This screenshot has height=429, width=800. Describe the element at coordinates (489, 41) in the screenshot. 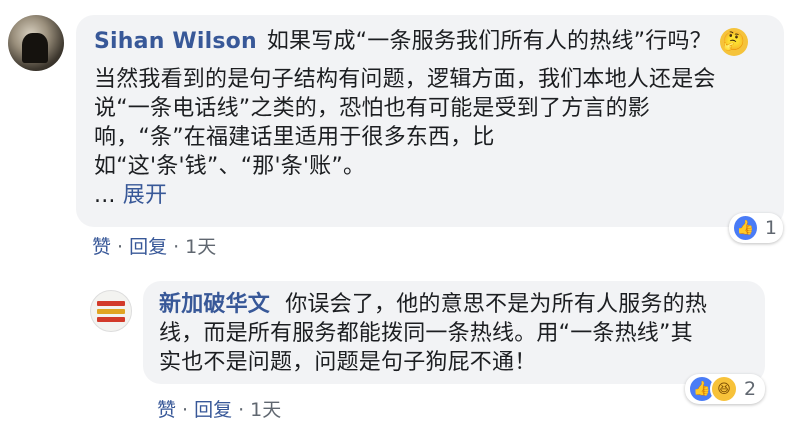

I see `comment-text: 如果写成“一条服务我们所有人的热线”行吗？` at that location.